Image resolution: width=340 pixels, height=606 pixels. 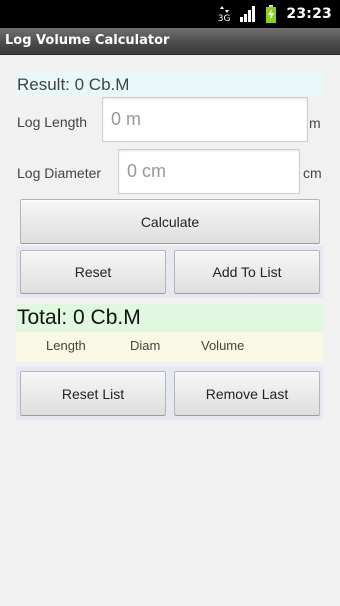 What do you see at coordinates (271, 14) in the screenshot?
I see `battery-icon` at bounding box center [271, 14].